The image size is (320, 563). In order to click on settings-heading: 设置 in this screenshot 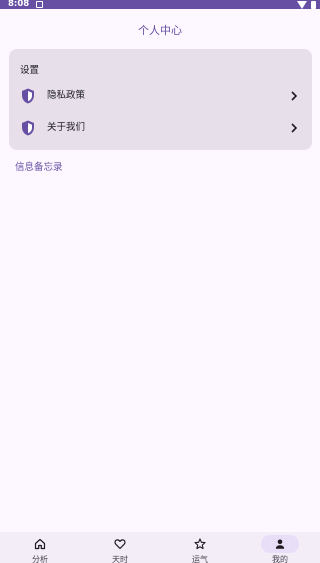, I will do `click(30, 70)`.